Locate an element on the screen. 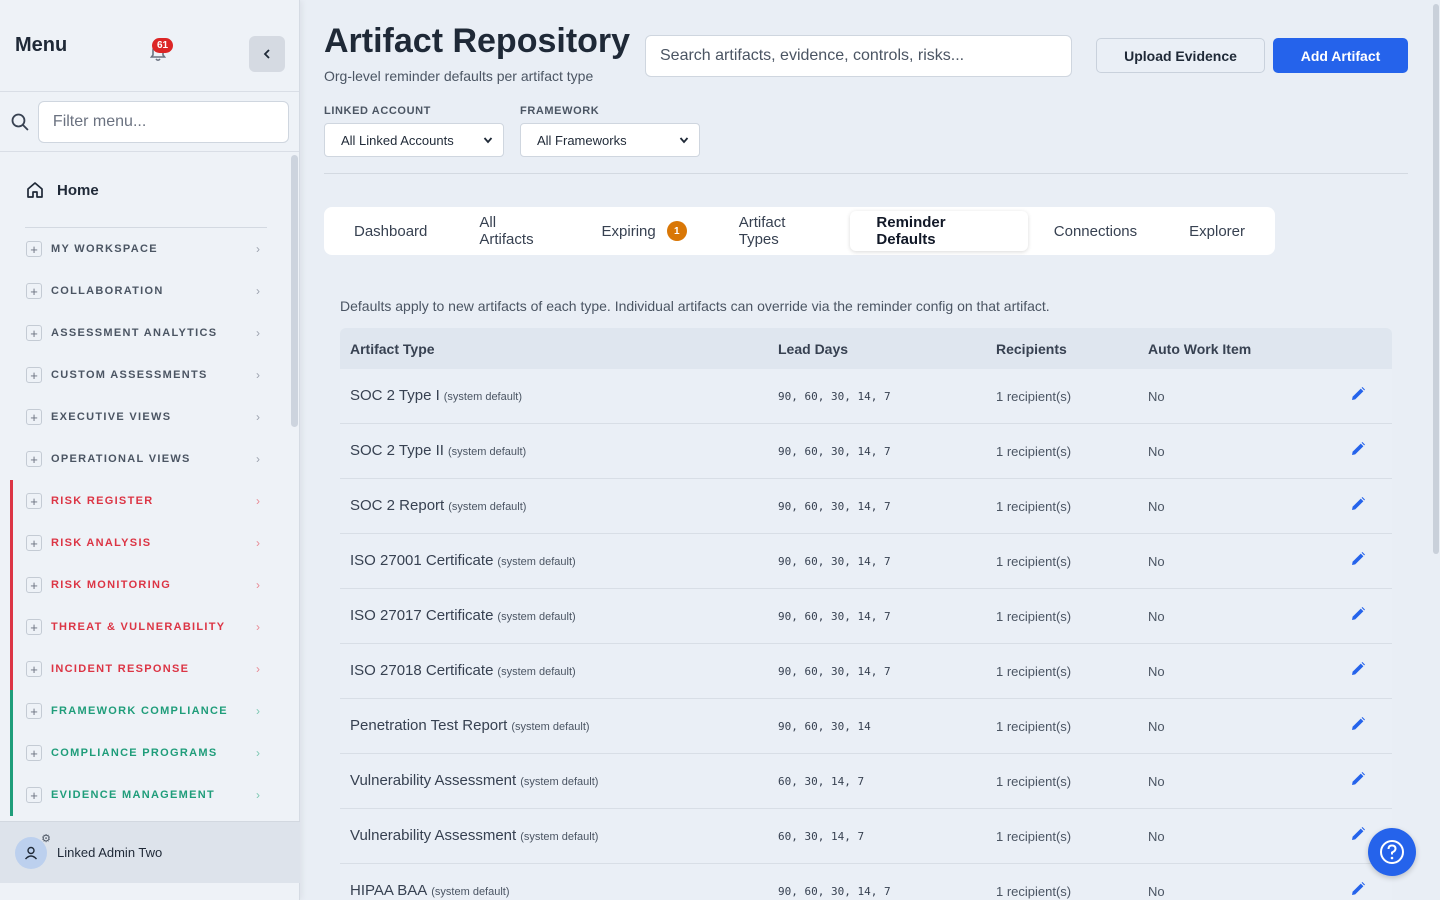 This screenshot has height=900, width=1440. linked-account-label: LINKED ACCOUNT is located at coordinates (377, 111).